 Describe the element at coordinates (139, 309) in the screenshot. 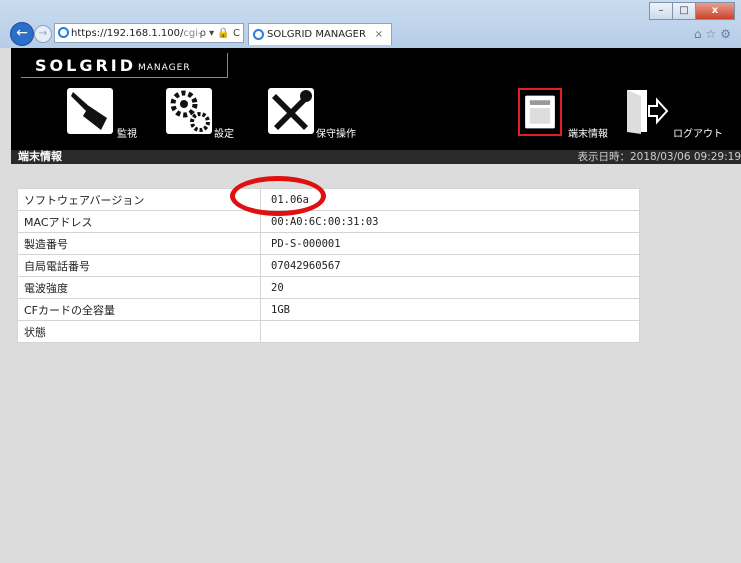

I see `info-key: CFカードの全容量` at that location.